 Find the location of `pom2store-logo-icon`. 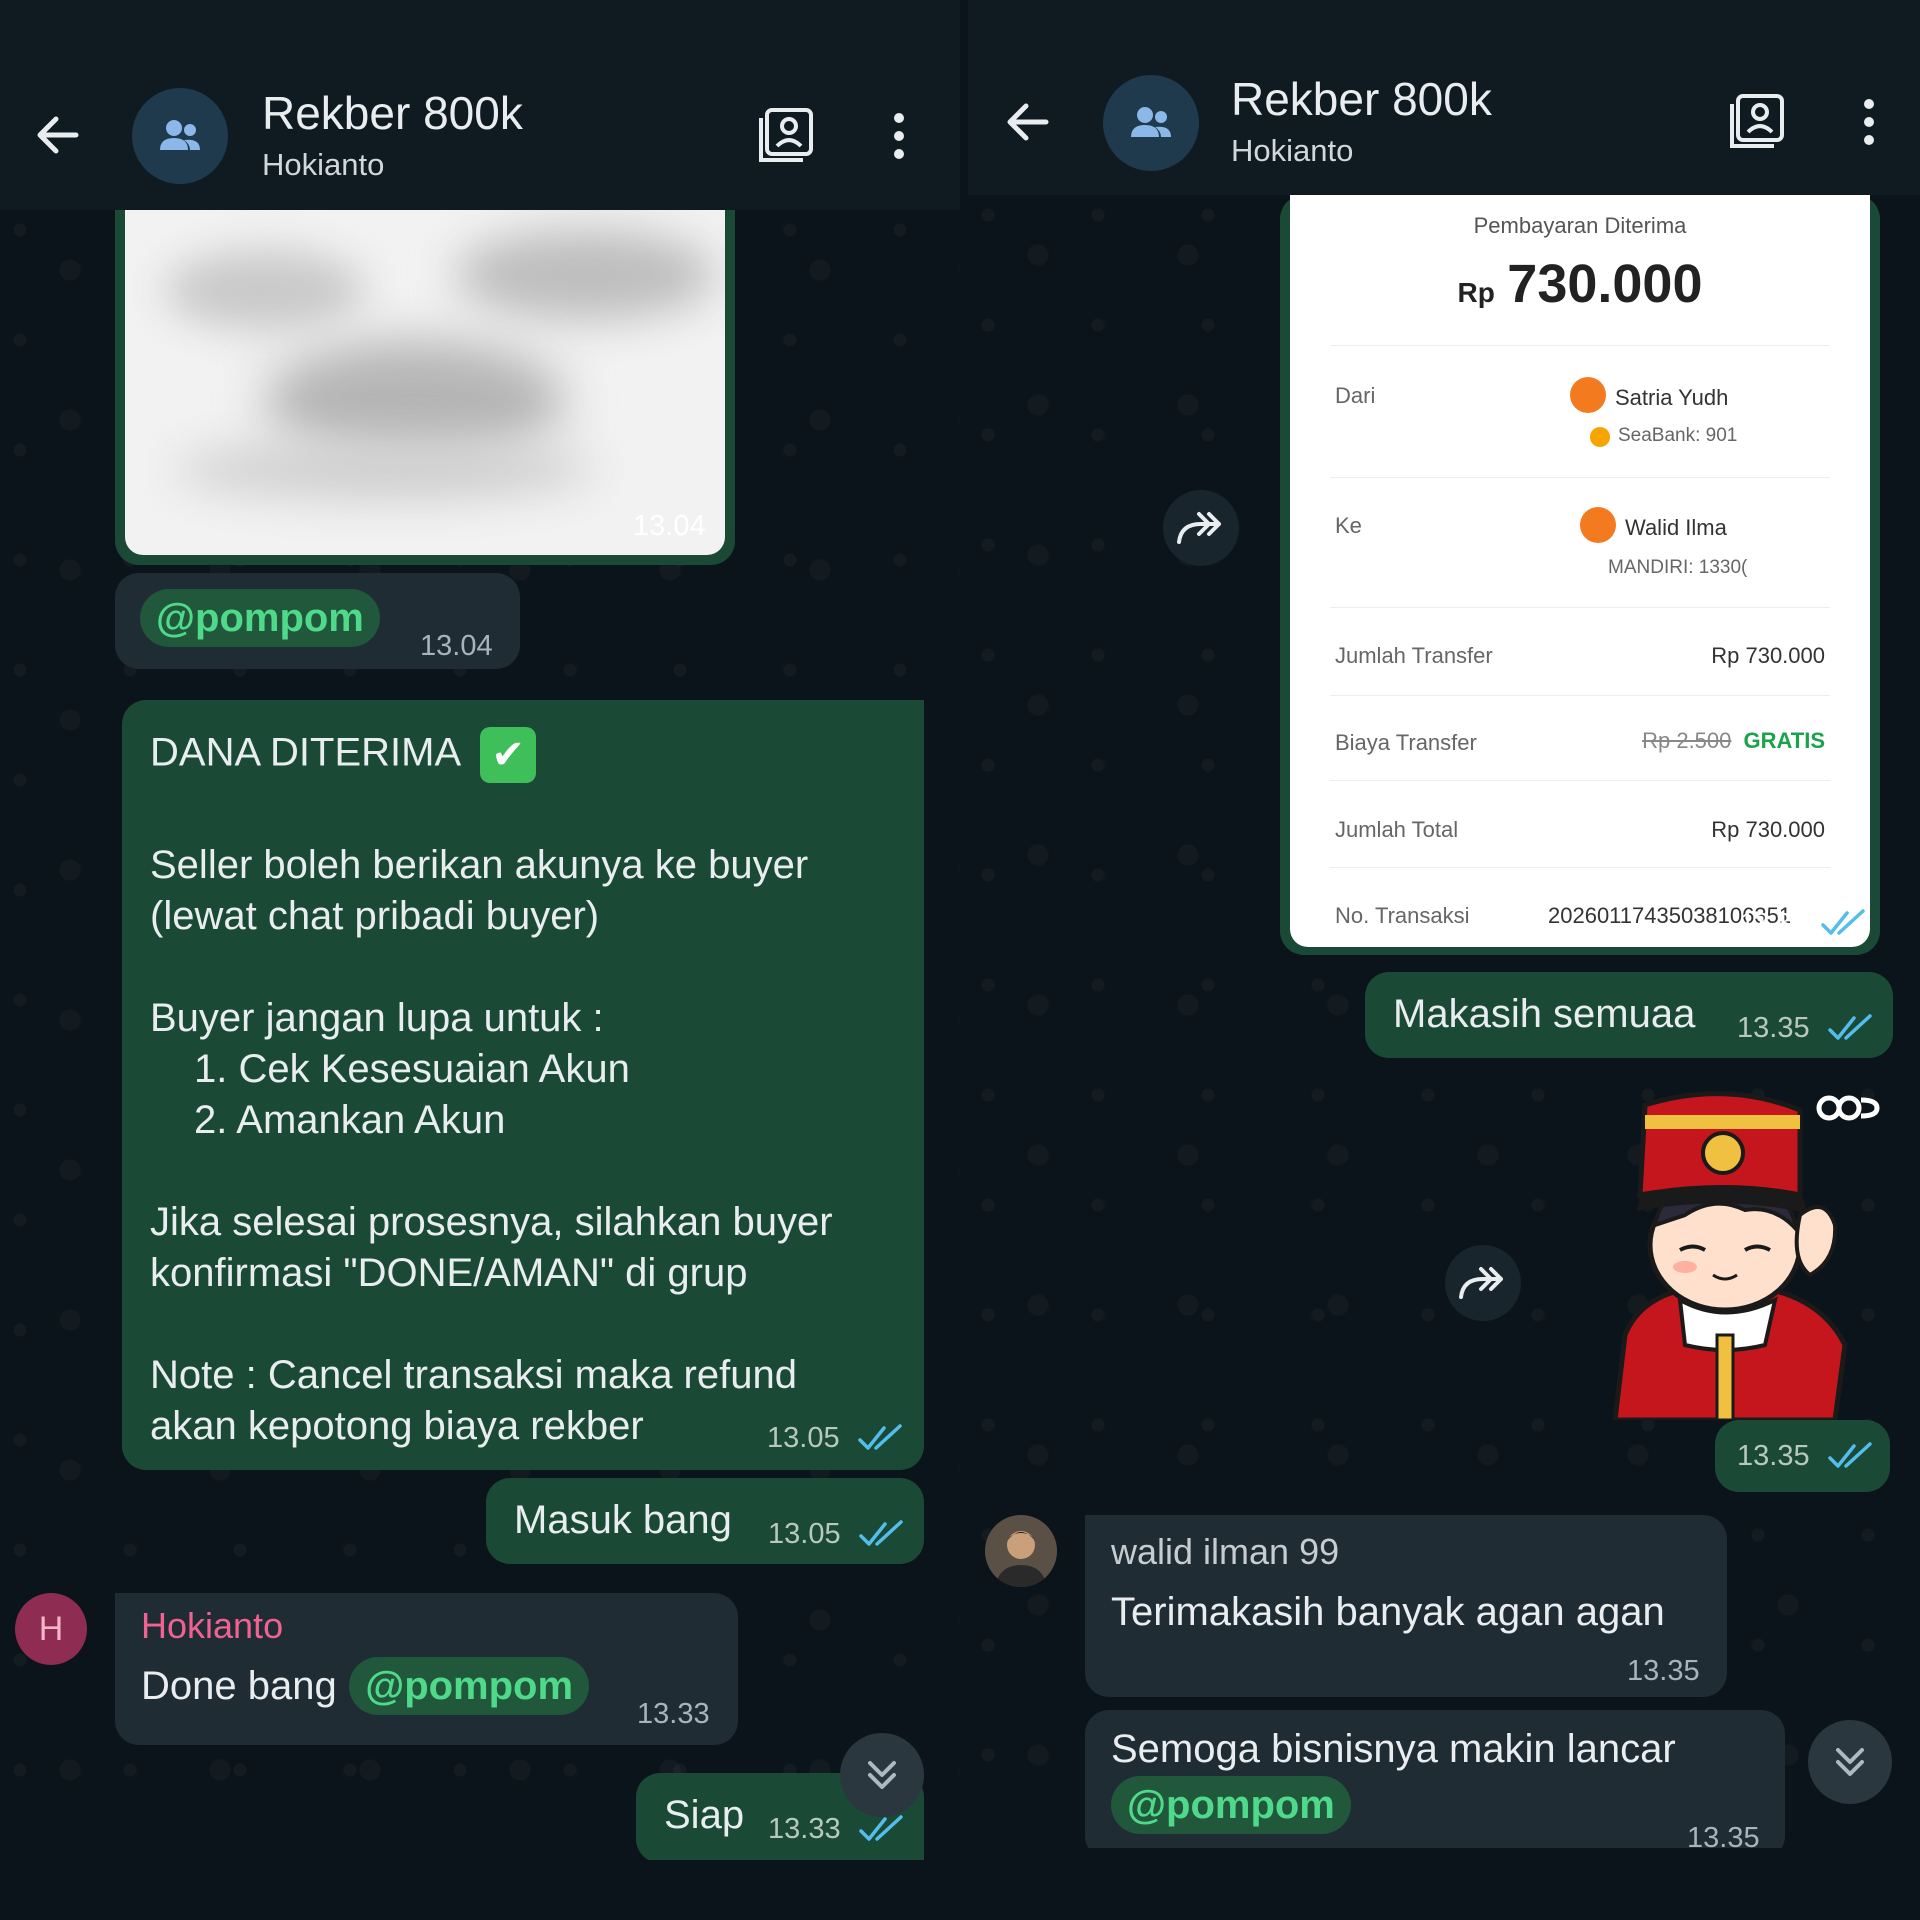

pom2store-logo-icon is located at coordinates (1848, 1108).